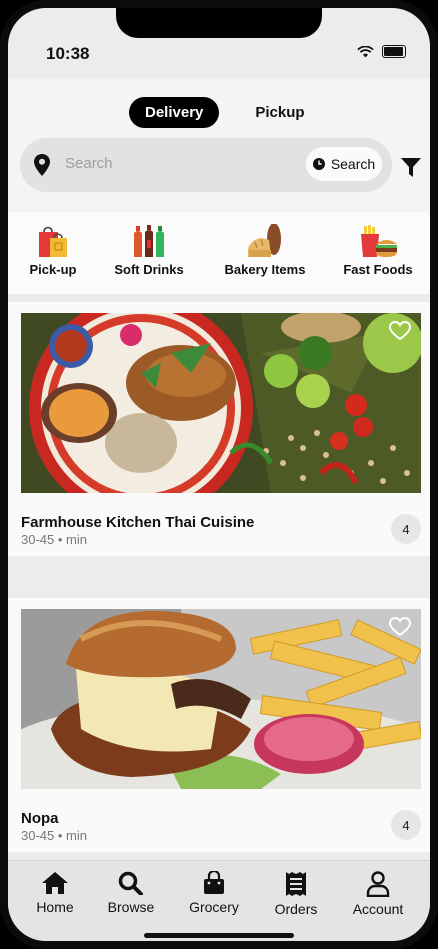 The width and height of the screenshot is (438, 949). I want to click on category-soft-drinks: Soft Drinks, so click(149, 250).